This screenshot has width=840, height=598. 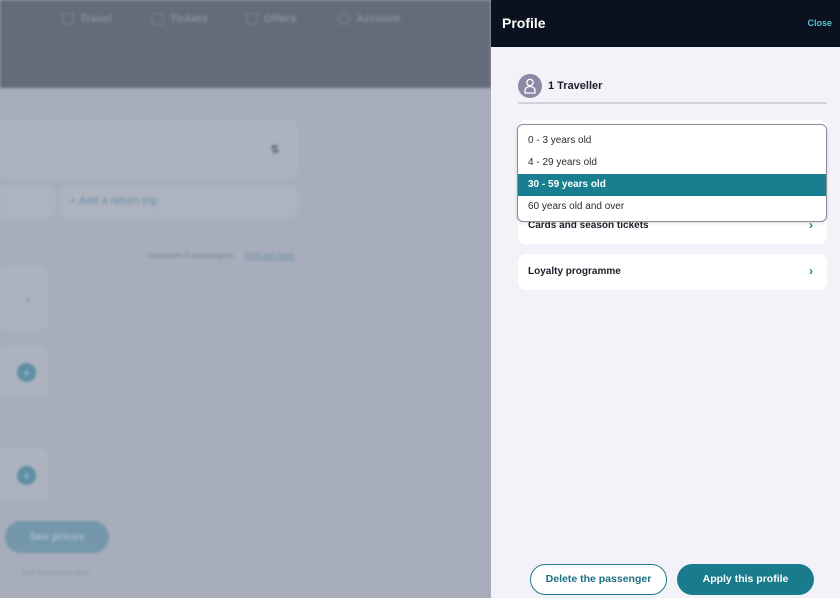 I want to click on see-itineraries-link: See itineraries only, so click(x=55, y=572).